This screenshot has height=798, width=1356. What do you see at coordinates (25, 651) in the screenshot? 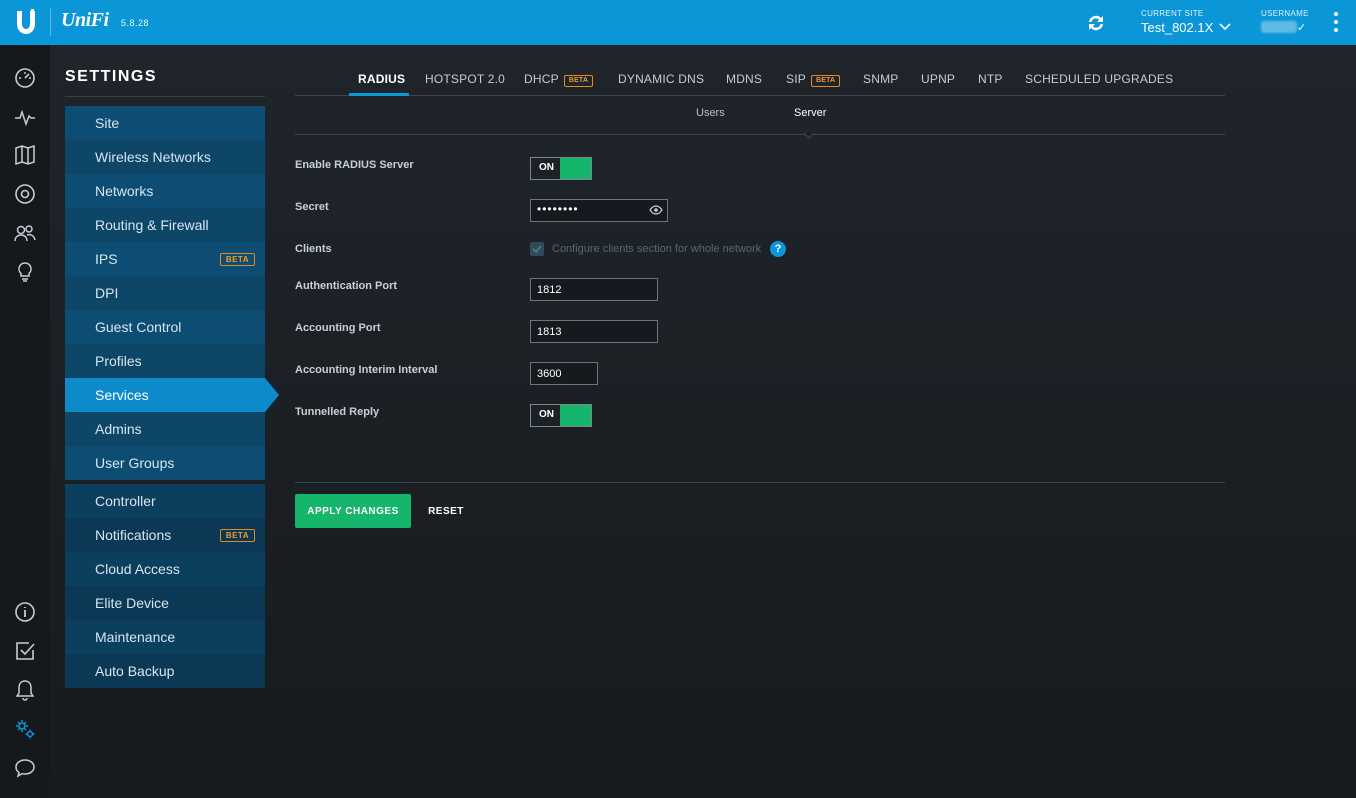
I see `tasks-icon` at bounding box center [25, 651].